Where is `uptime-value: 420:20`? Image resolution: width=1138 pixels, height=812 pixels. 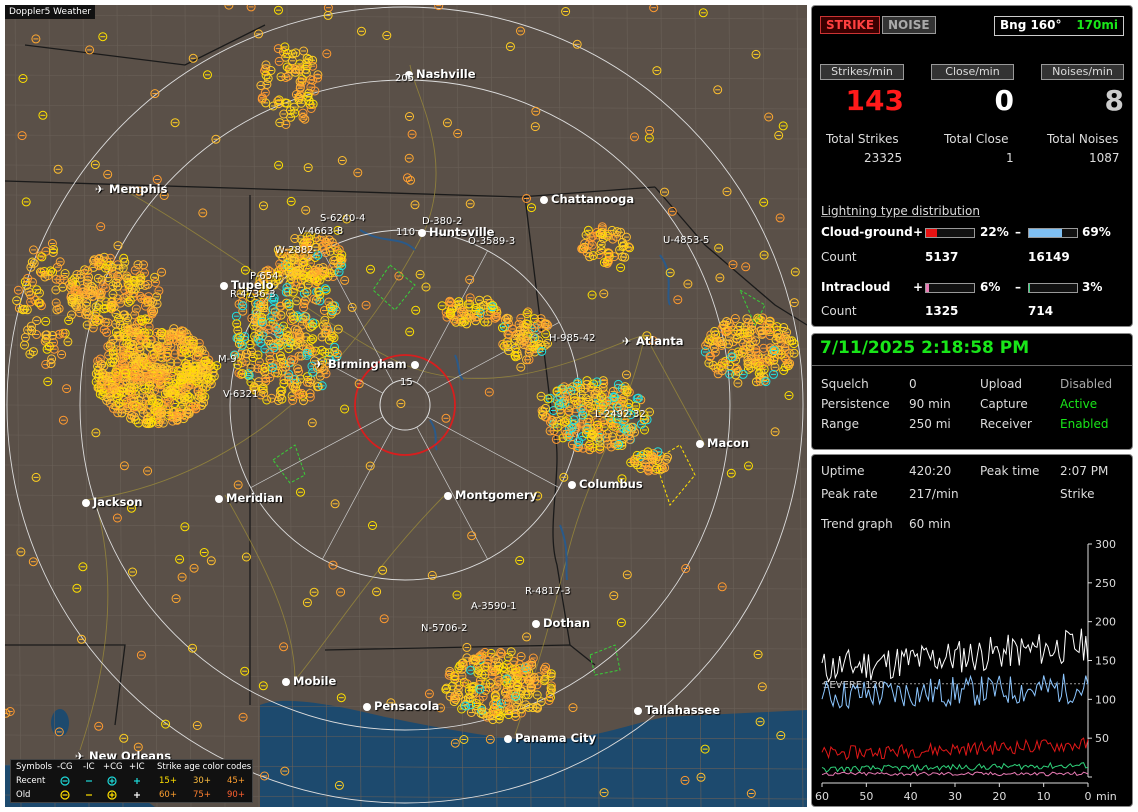
uptime-value: 420:20 is located at coordinates (930, 471).